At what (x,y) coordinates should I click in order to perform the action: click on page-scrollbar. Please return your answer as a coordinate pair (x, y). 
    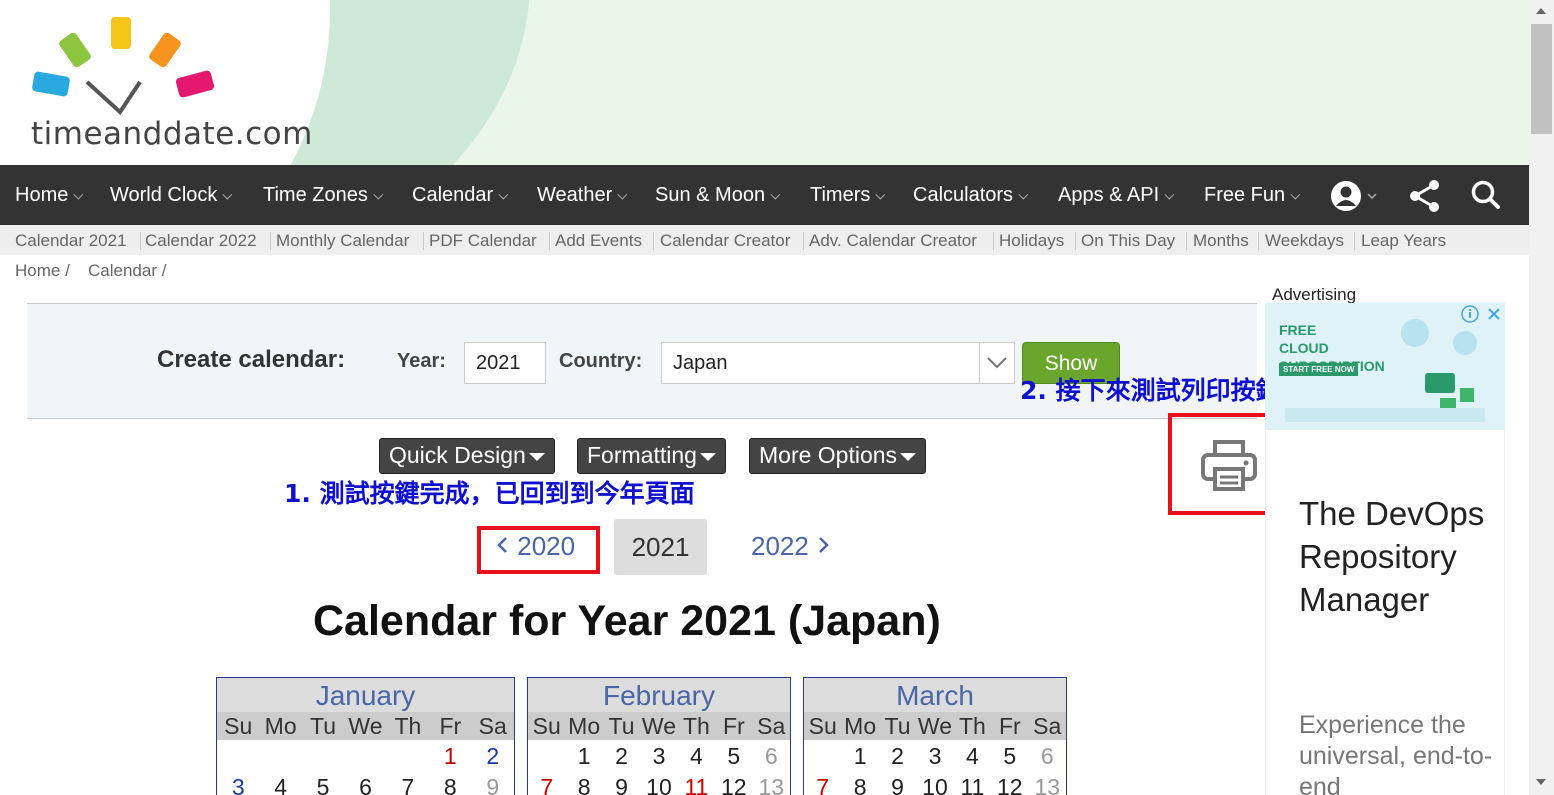
    Looking at the image, I should click on (1541, 397).